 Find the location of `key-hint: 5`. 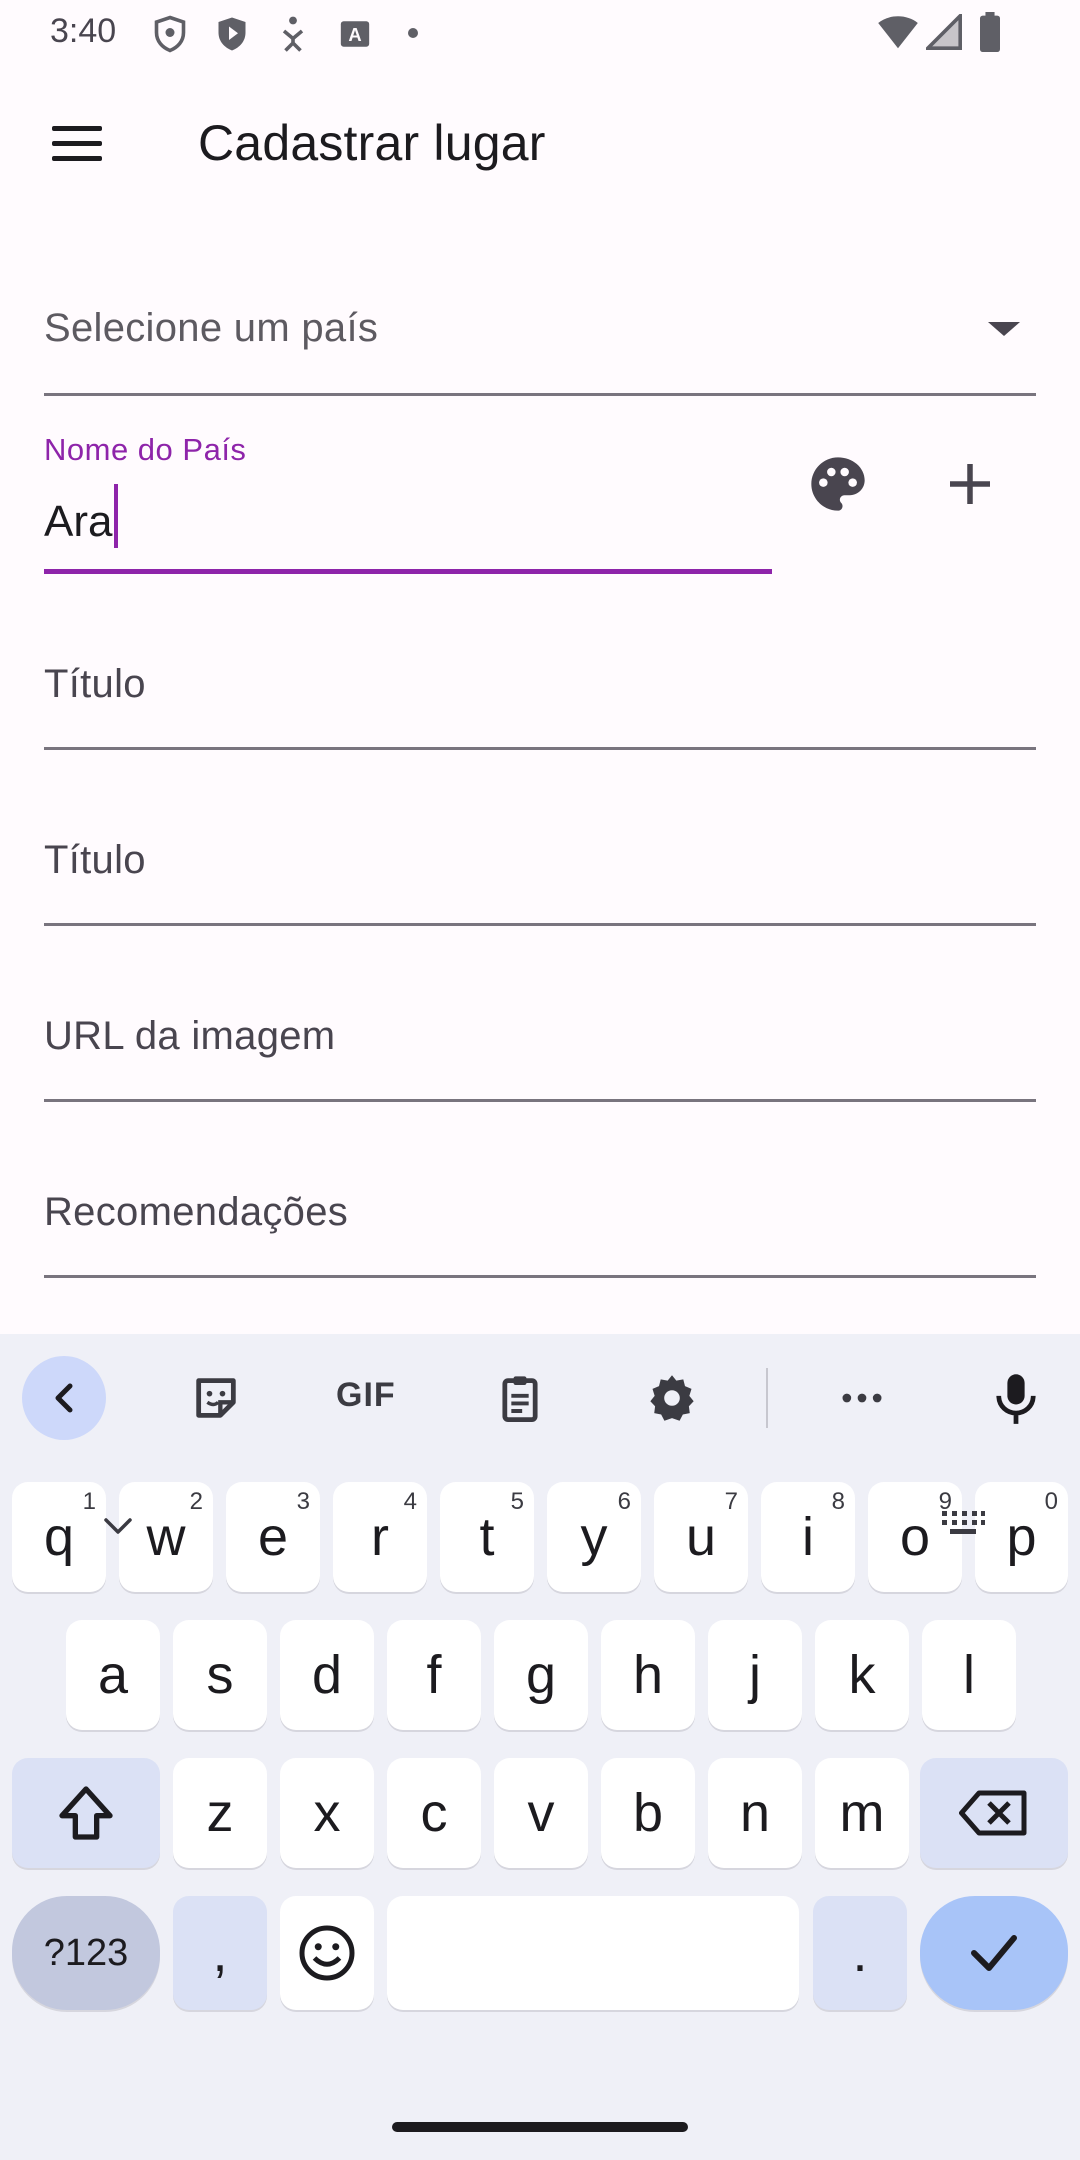

key-hint: 5 is located at coordinates (517, 1501).